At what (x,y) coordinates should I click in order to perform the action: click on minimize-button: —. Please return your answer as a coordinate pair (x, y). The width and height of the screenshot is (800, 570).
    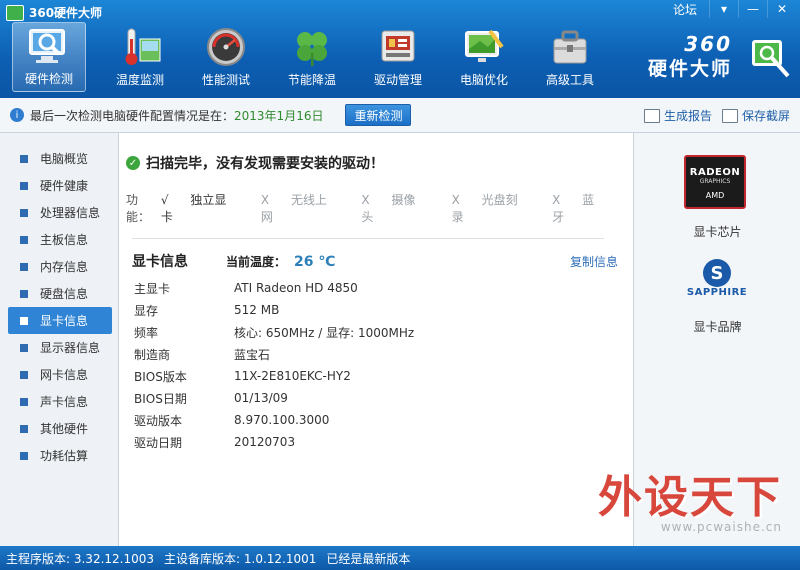
    Looking at the image, I should click on (752, 9).